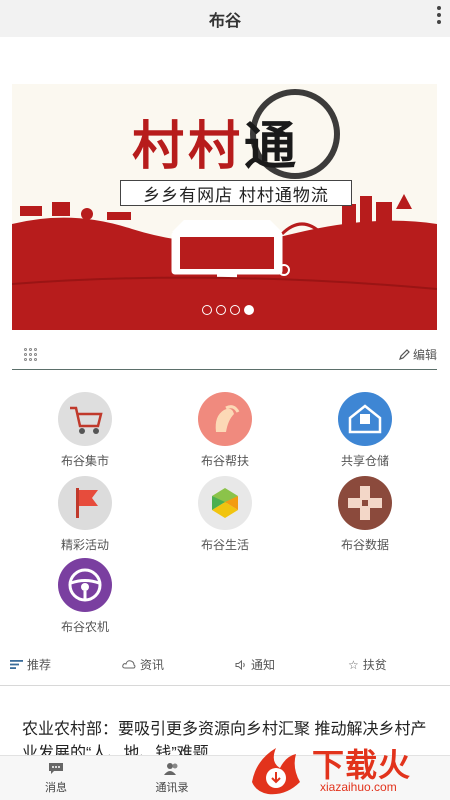 The width and height of the screenshot is (450, 800). What do you see at coordinates (225, 419) in the screenshot?
I see `helping-hand-icon` at bounding box center [225, 419].